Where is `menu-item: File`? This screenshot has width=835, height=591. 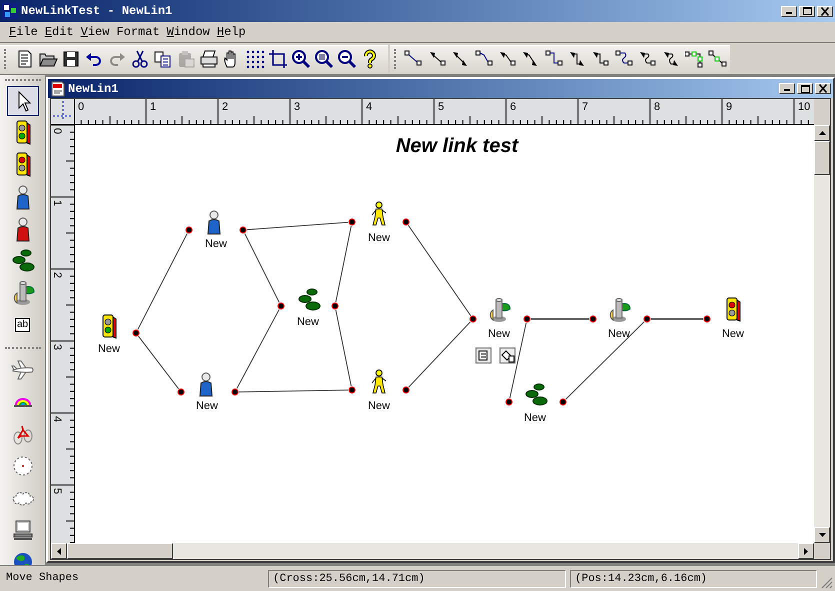 menu-item: File is located at coordinates (23, 32).